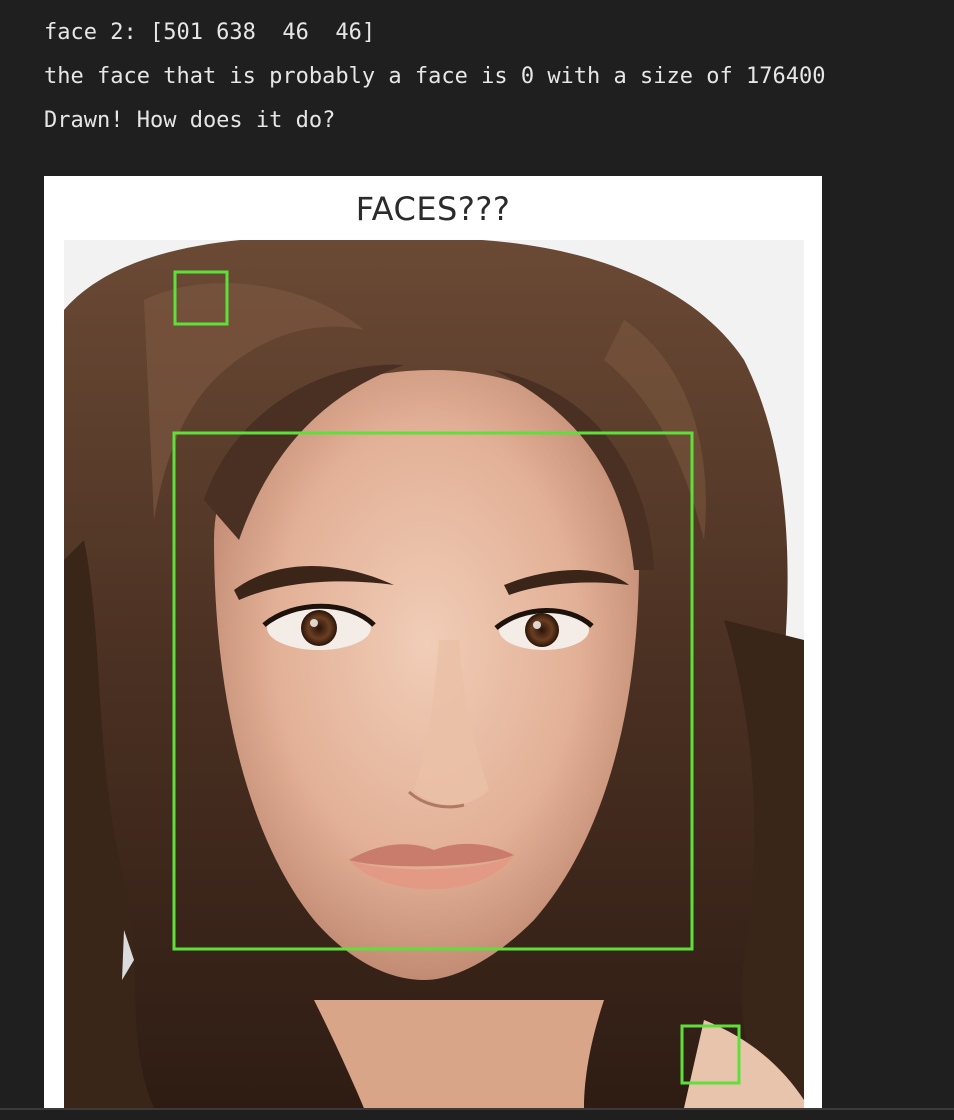 The image size is (954, 1120). Describe the element at coordinates (433, 209) in the screenshot. I see `figure-title: FACES???` at that location.